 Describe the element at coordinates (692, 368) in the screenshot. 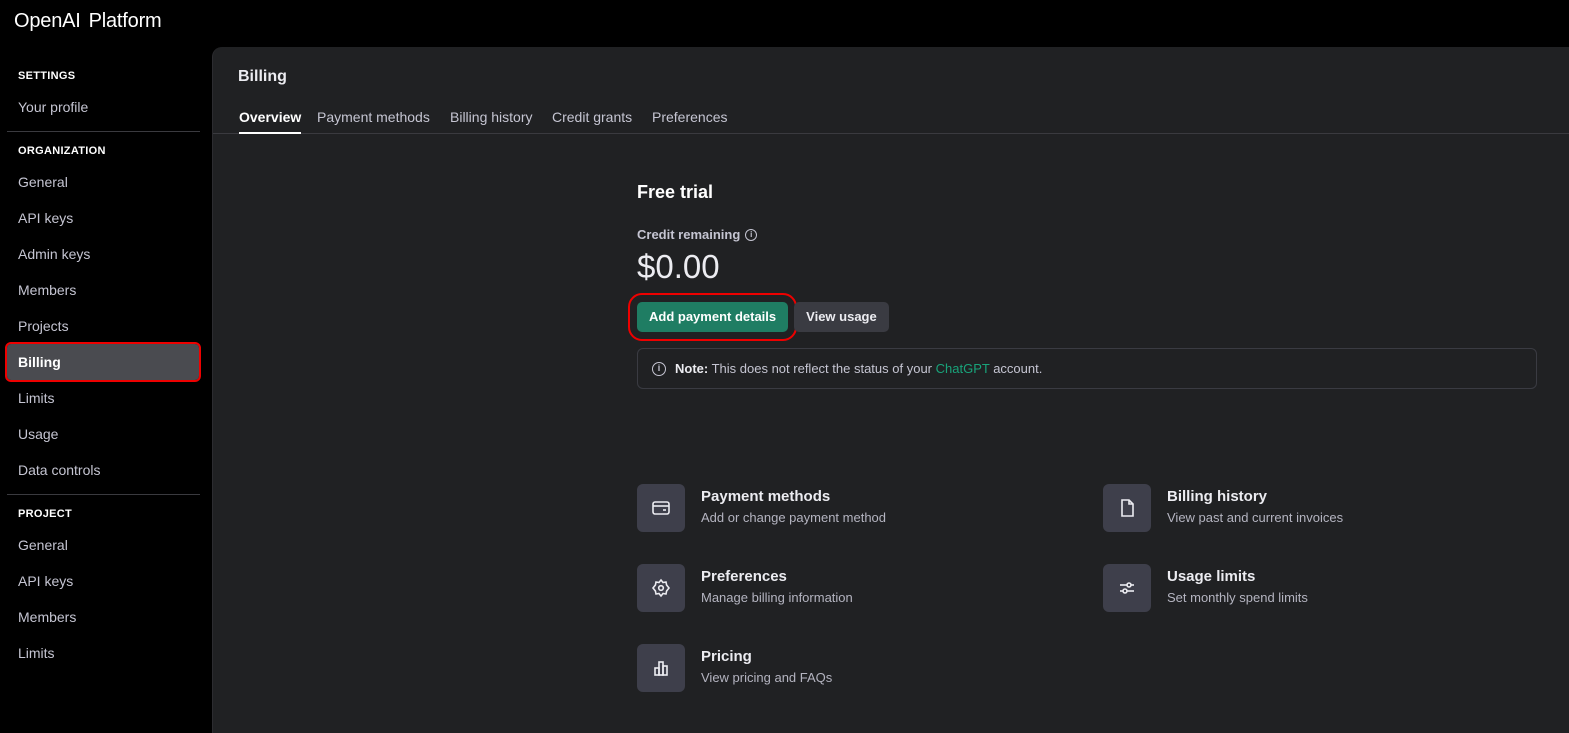

I see `note-bold: Note:` at that location.